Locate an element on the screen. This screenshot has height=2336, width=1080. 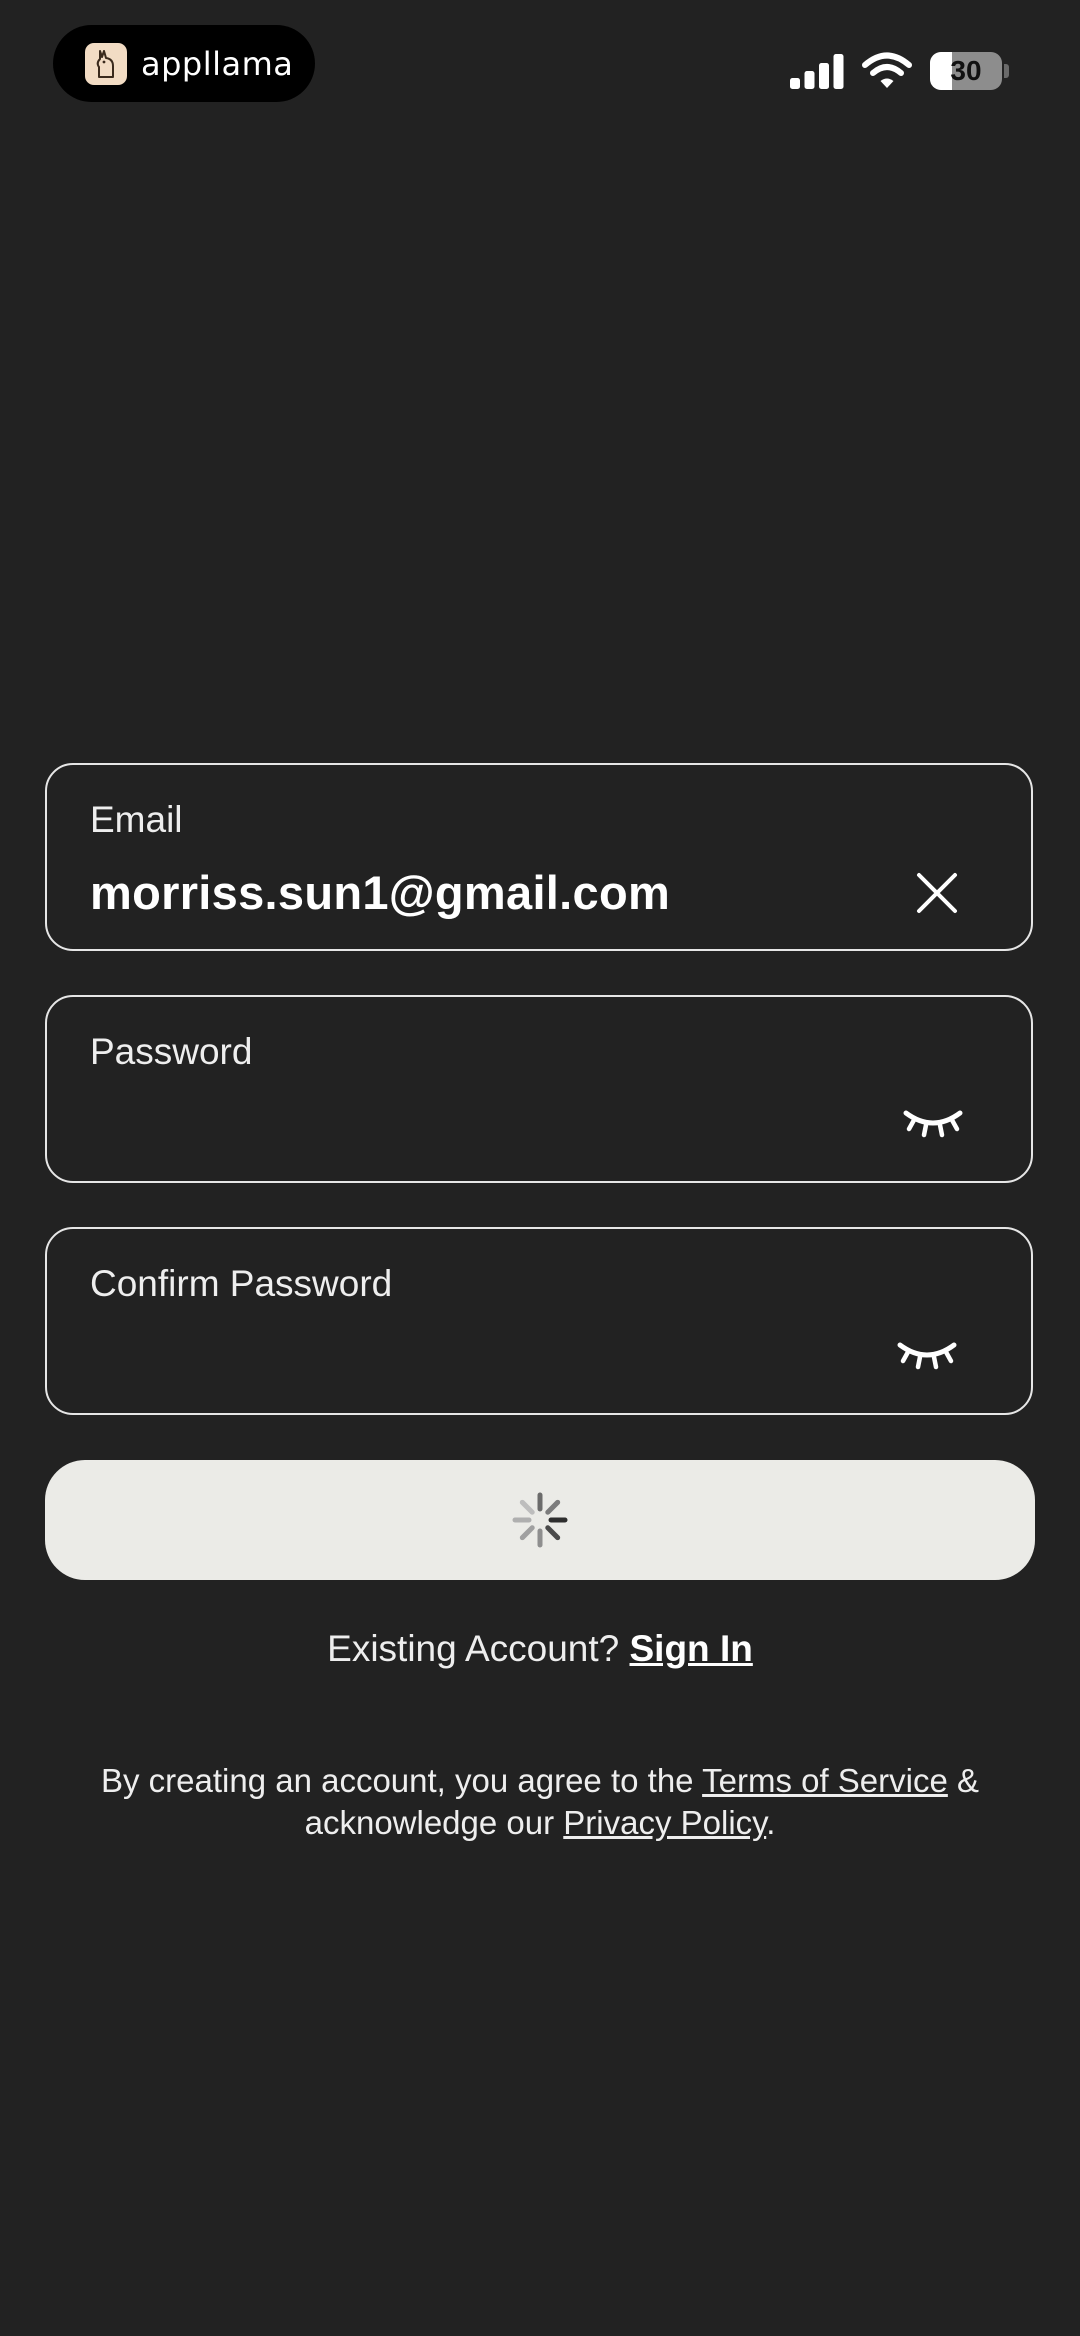
email-field: Email morriss.sun1@gmail.com is located at coordinates (539, 857).